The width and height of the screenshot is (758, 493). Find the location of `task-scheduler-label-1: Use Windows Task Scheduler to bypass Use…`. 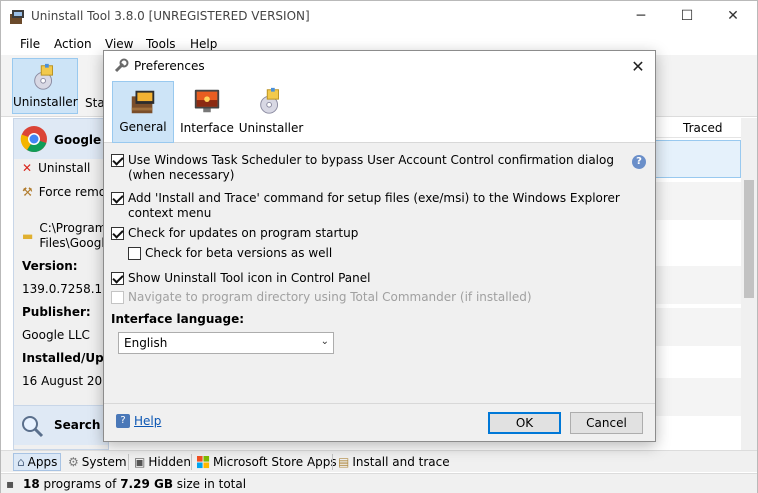

task-scheduler-label-1: Use Windows Task Scheduler to bypass Use… is located at coordinates (371, 160).